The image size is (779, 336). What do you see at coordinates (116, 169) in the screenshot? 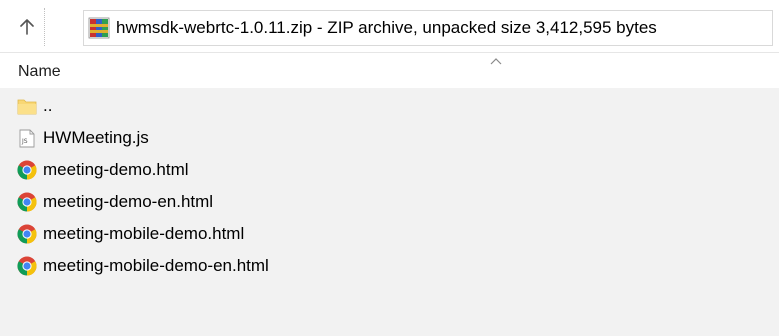
I see `list-item-label: meeting-demo.html` at bounding box center [116, 169].